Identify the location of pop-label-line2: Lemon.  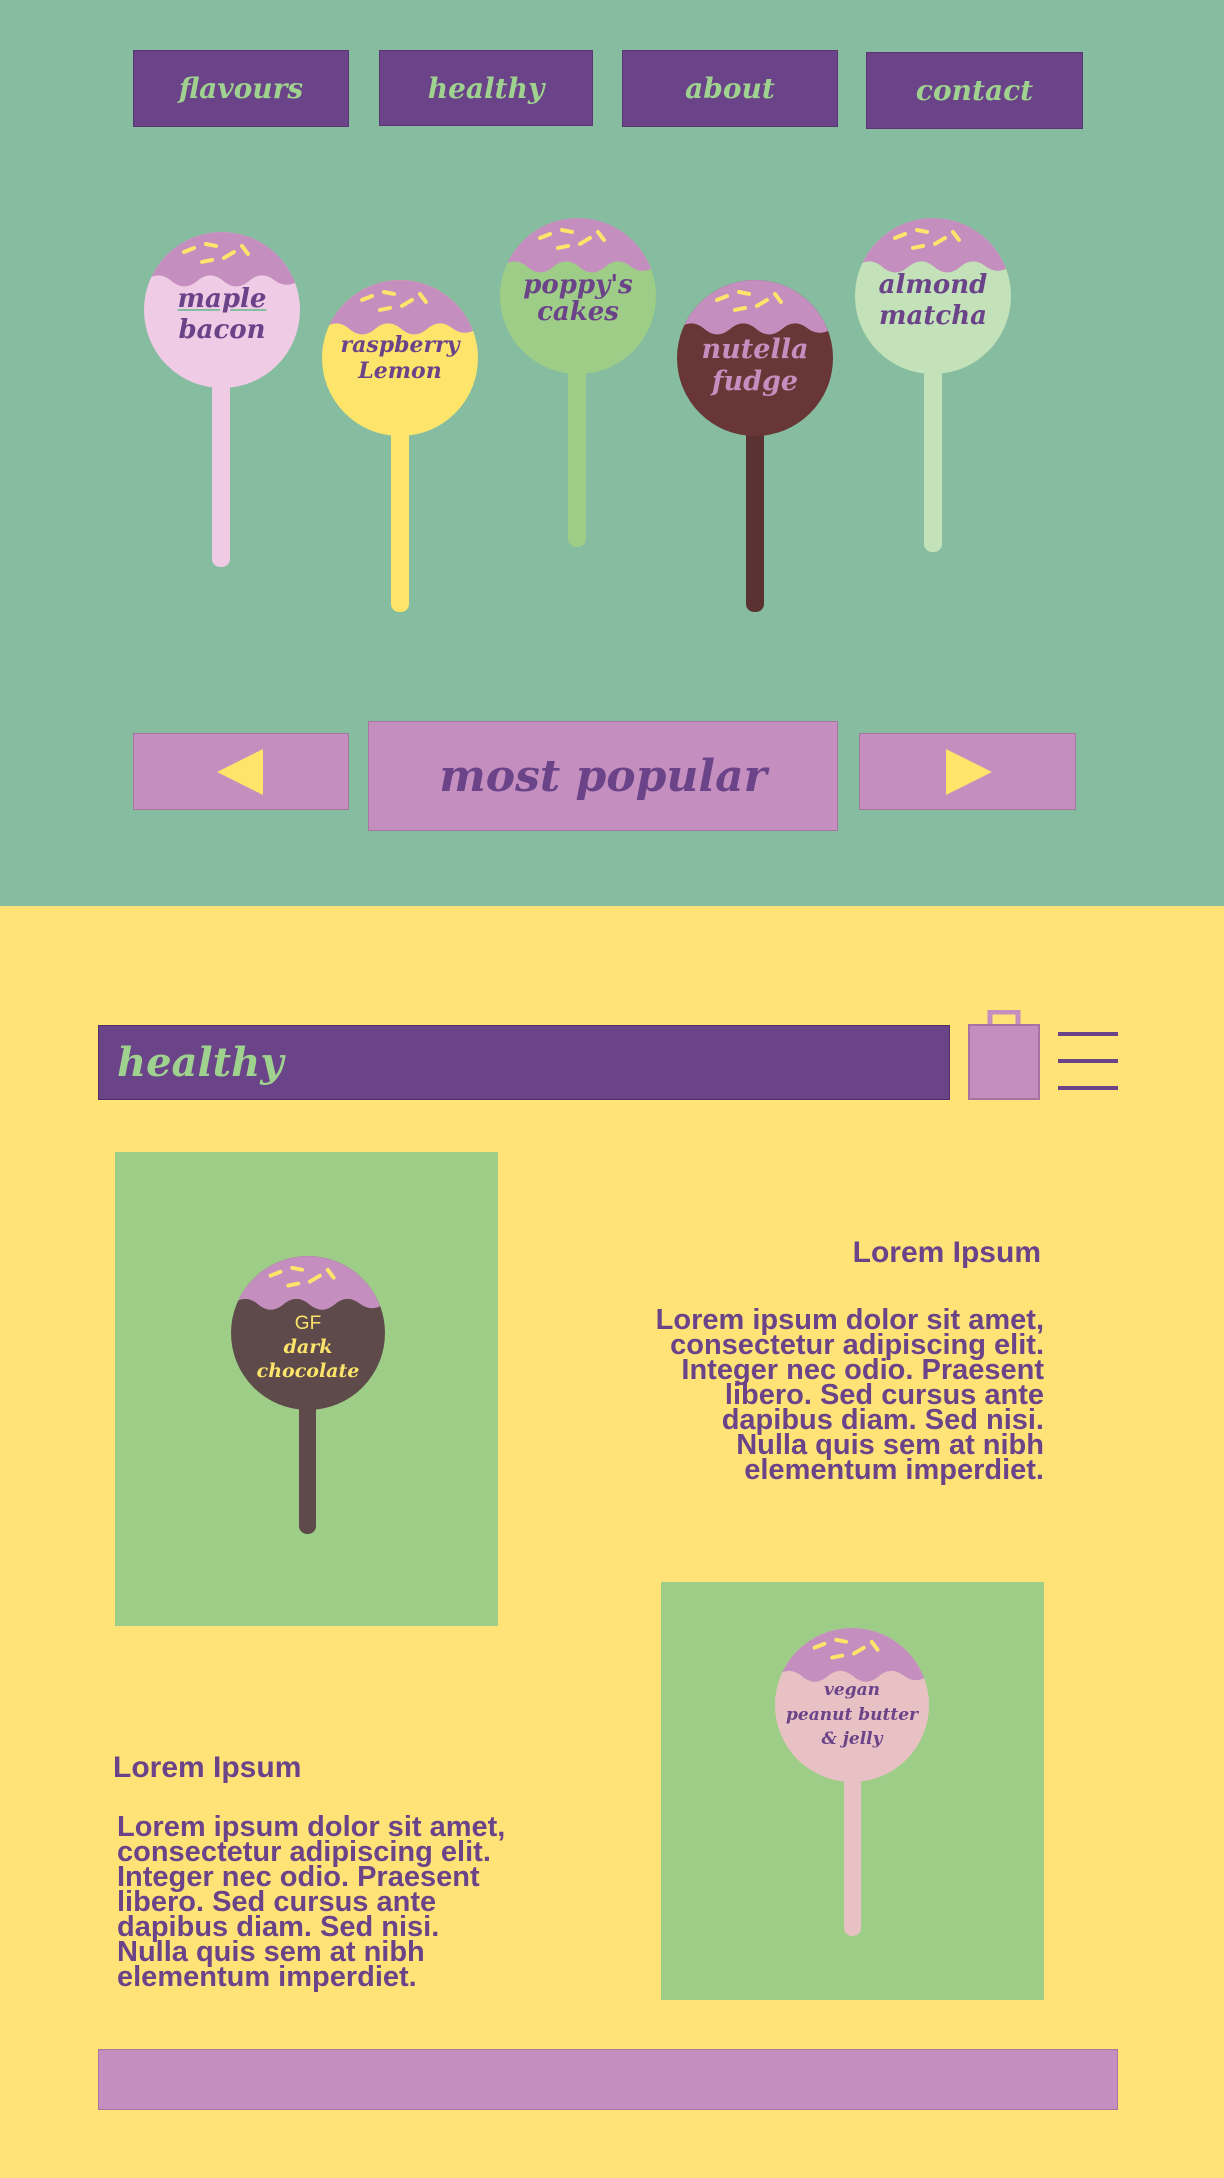
(400, 371).